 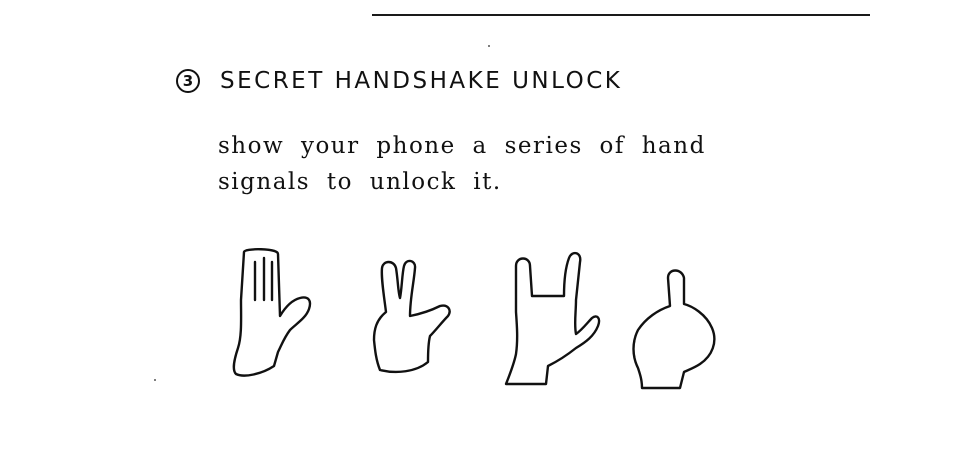 What do you see at coordinates (272, 312) in the screenshot?
I see `open-palm-hand-icon` at bounding box center [272, 312].